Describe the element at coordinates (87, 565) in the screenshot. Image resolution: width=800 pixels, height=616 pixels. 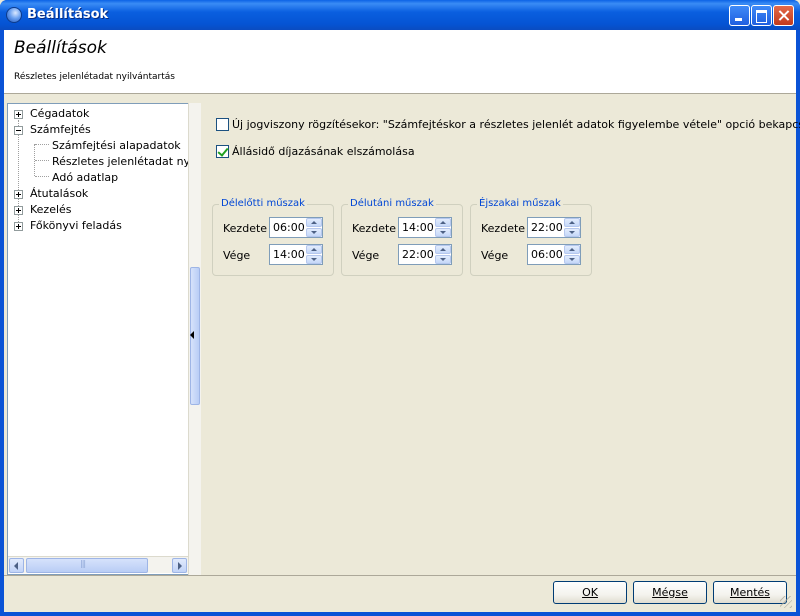
I see `scrollbar-thumb` at that location.